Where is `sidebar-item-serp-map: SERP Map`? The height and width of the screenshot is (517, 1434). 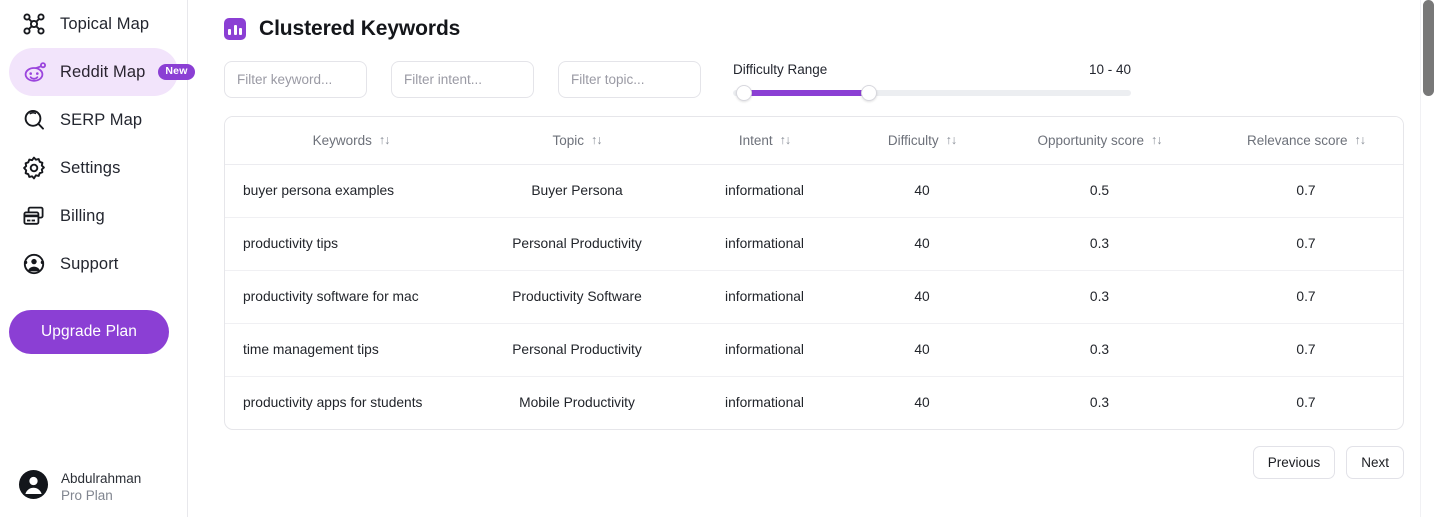
sidebar-item-serp-map: SERP Map is located at coordinates (93, 120).